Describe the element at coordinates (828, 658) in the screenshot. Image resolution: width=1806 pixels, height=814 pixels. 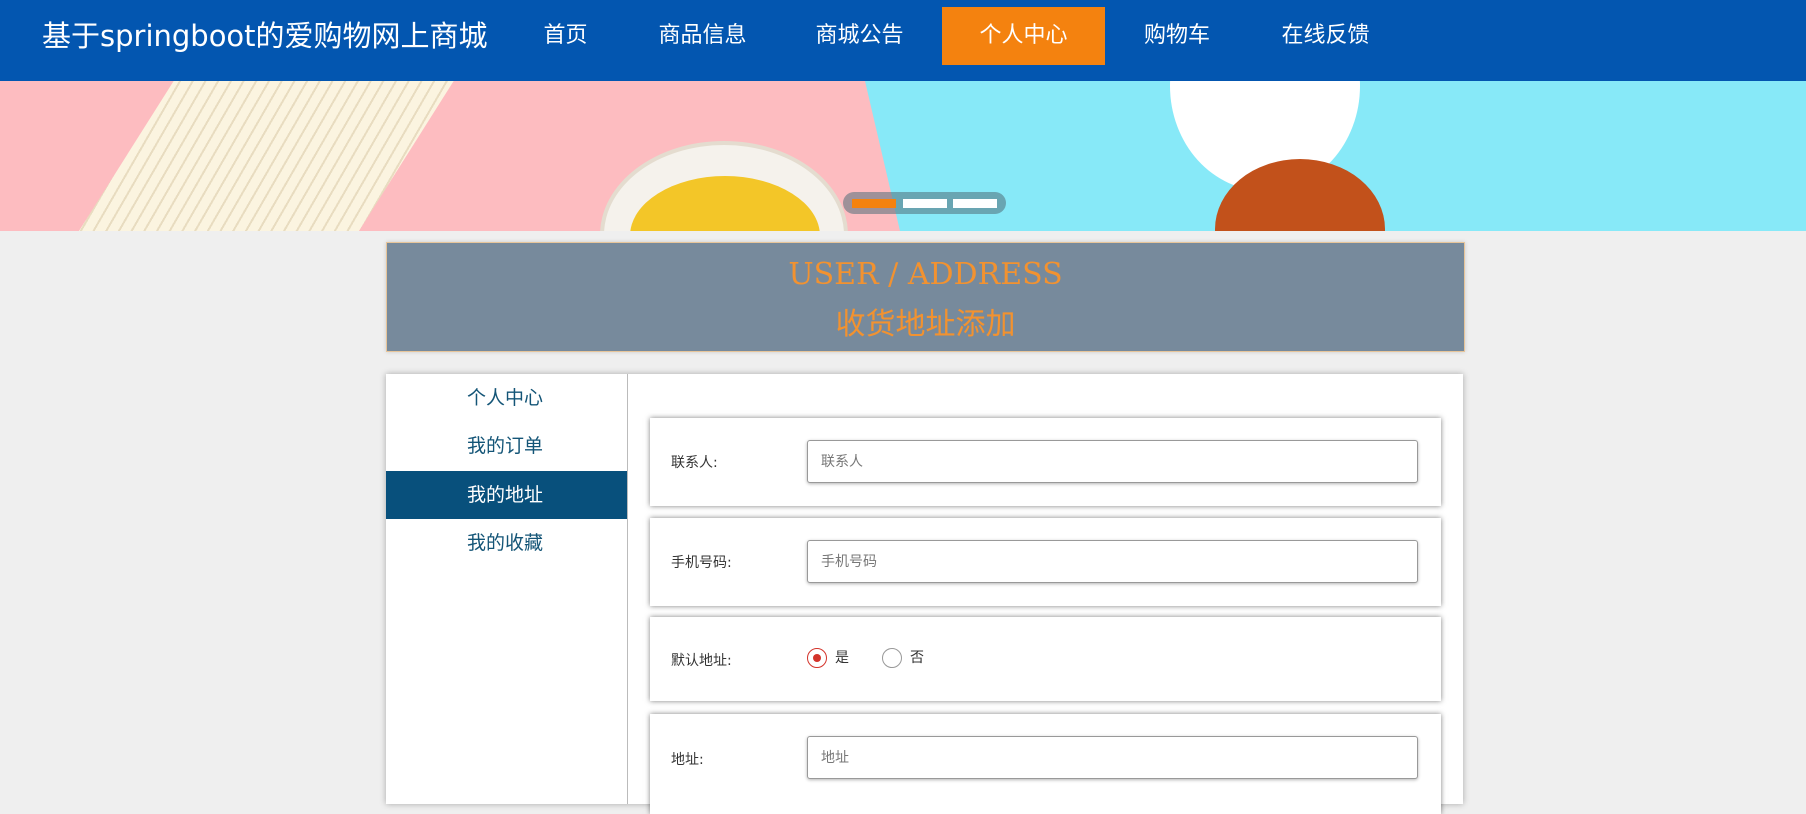
I see `default-yes-option: 是` at that location.